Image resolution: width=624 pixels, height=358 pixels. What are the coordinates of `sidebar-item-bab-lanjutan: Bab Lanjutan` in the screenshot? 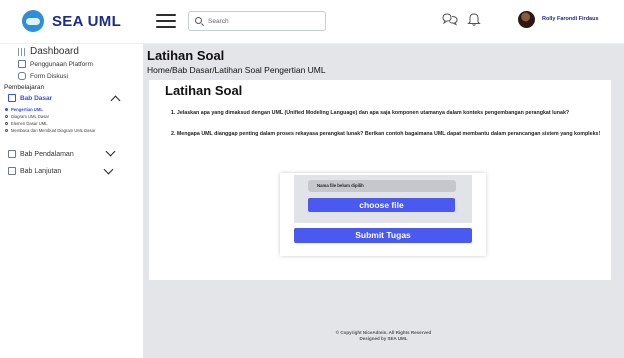 It's located at (34, 171).